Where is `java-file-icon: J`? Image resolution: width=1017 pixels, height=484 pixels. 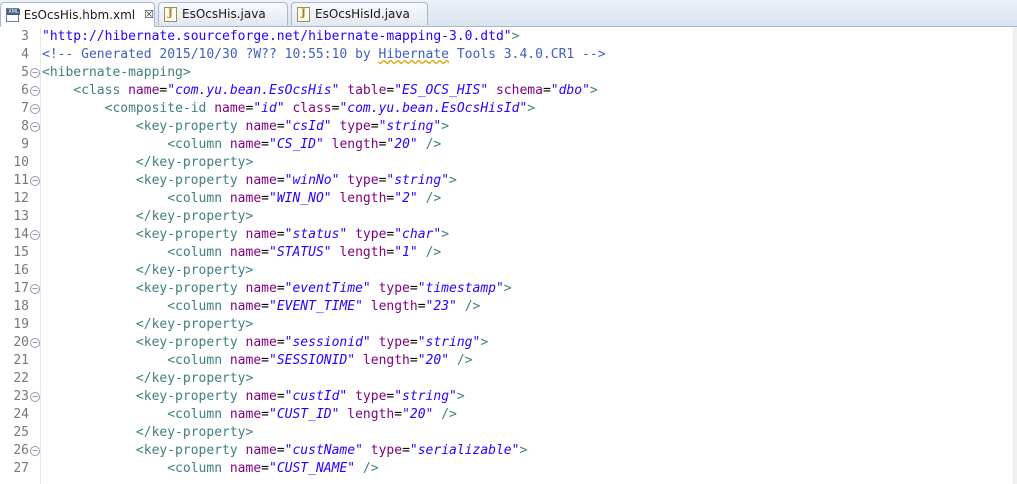
java-file-icon: J is located at coordinates (170, 14).